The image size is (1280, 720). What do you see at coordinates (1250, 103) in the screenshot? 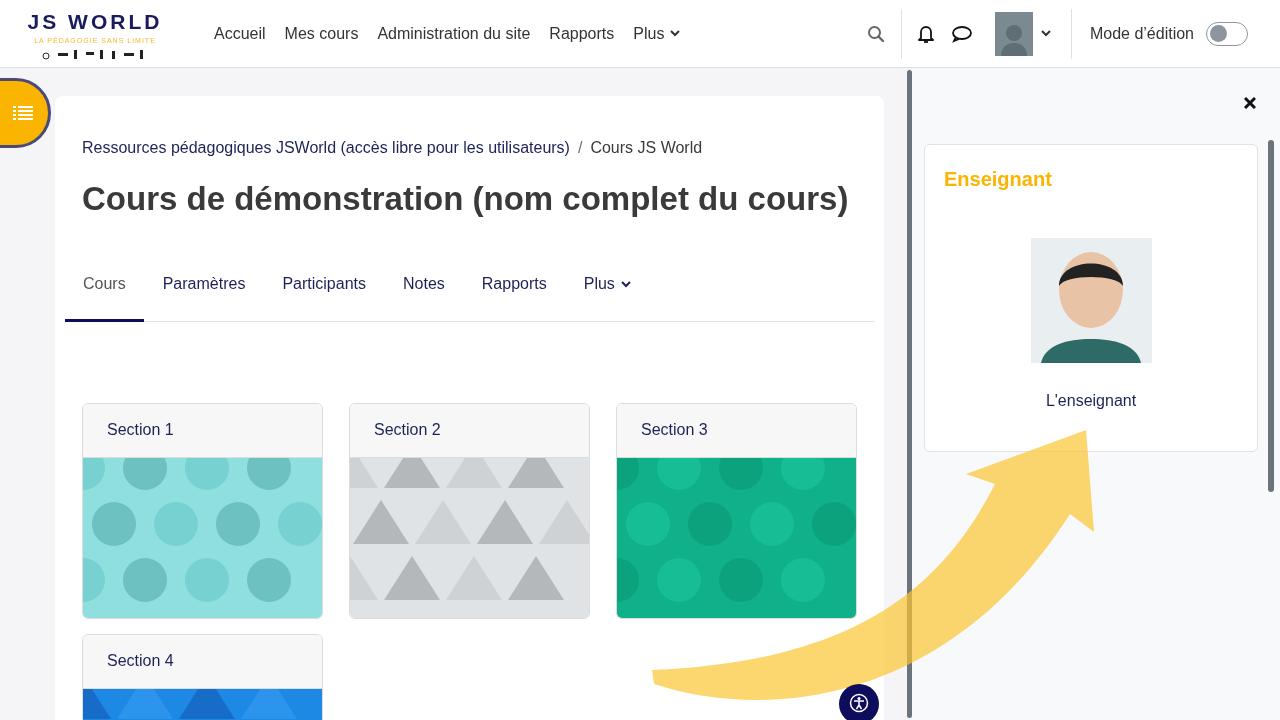
I see `close-icon` at bounding box center [1250, 103].